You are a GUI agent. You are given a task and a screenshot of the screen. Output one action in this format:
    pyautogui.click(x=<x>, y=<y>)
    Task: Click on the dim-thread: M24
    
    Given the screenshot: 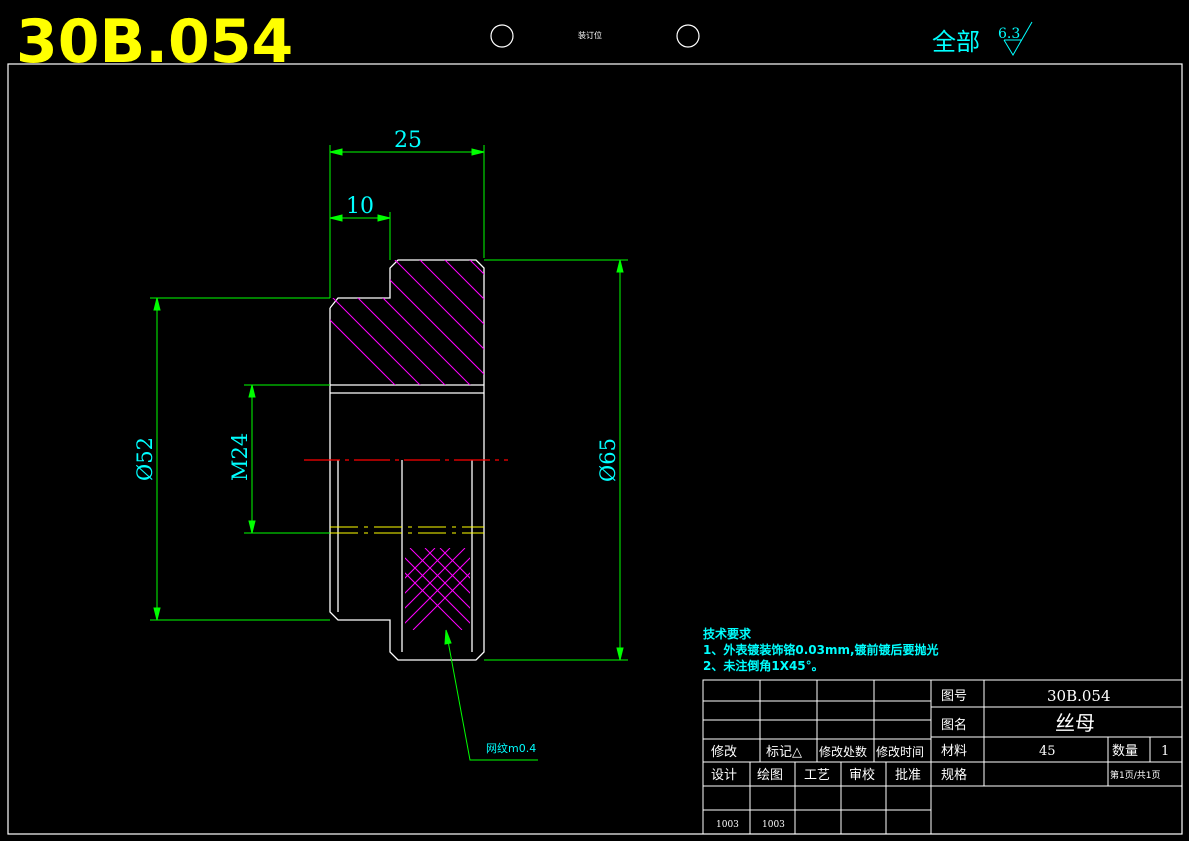 What is the action you would take?
    pyautogui.click(x=240, y=457)
    